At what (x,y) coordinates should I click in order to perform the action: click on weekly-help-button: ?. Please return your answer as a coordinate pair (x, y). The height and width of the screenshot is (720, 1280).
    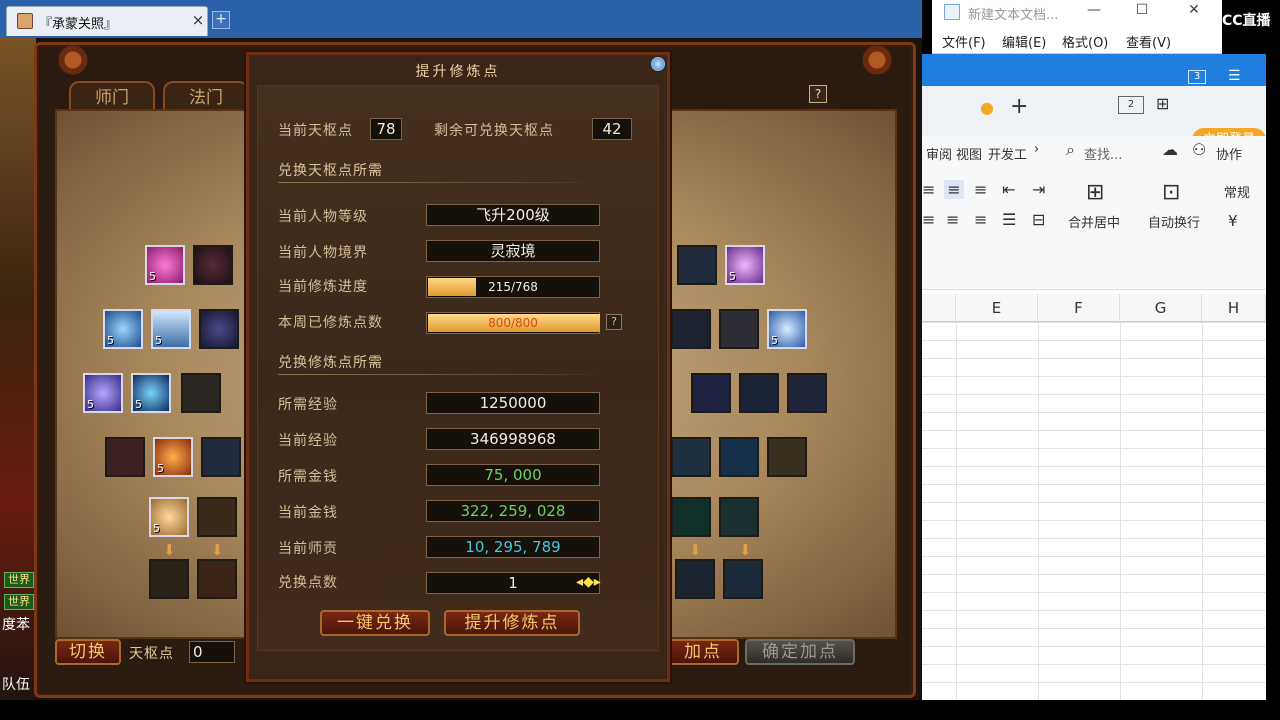
    Looking at the image, I should click on (614, 322).